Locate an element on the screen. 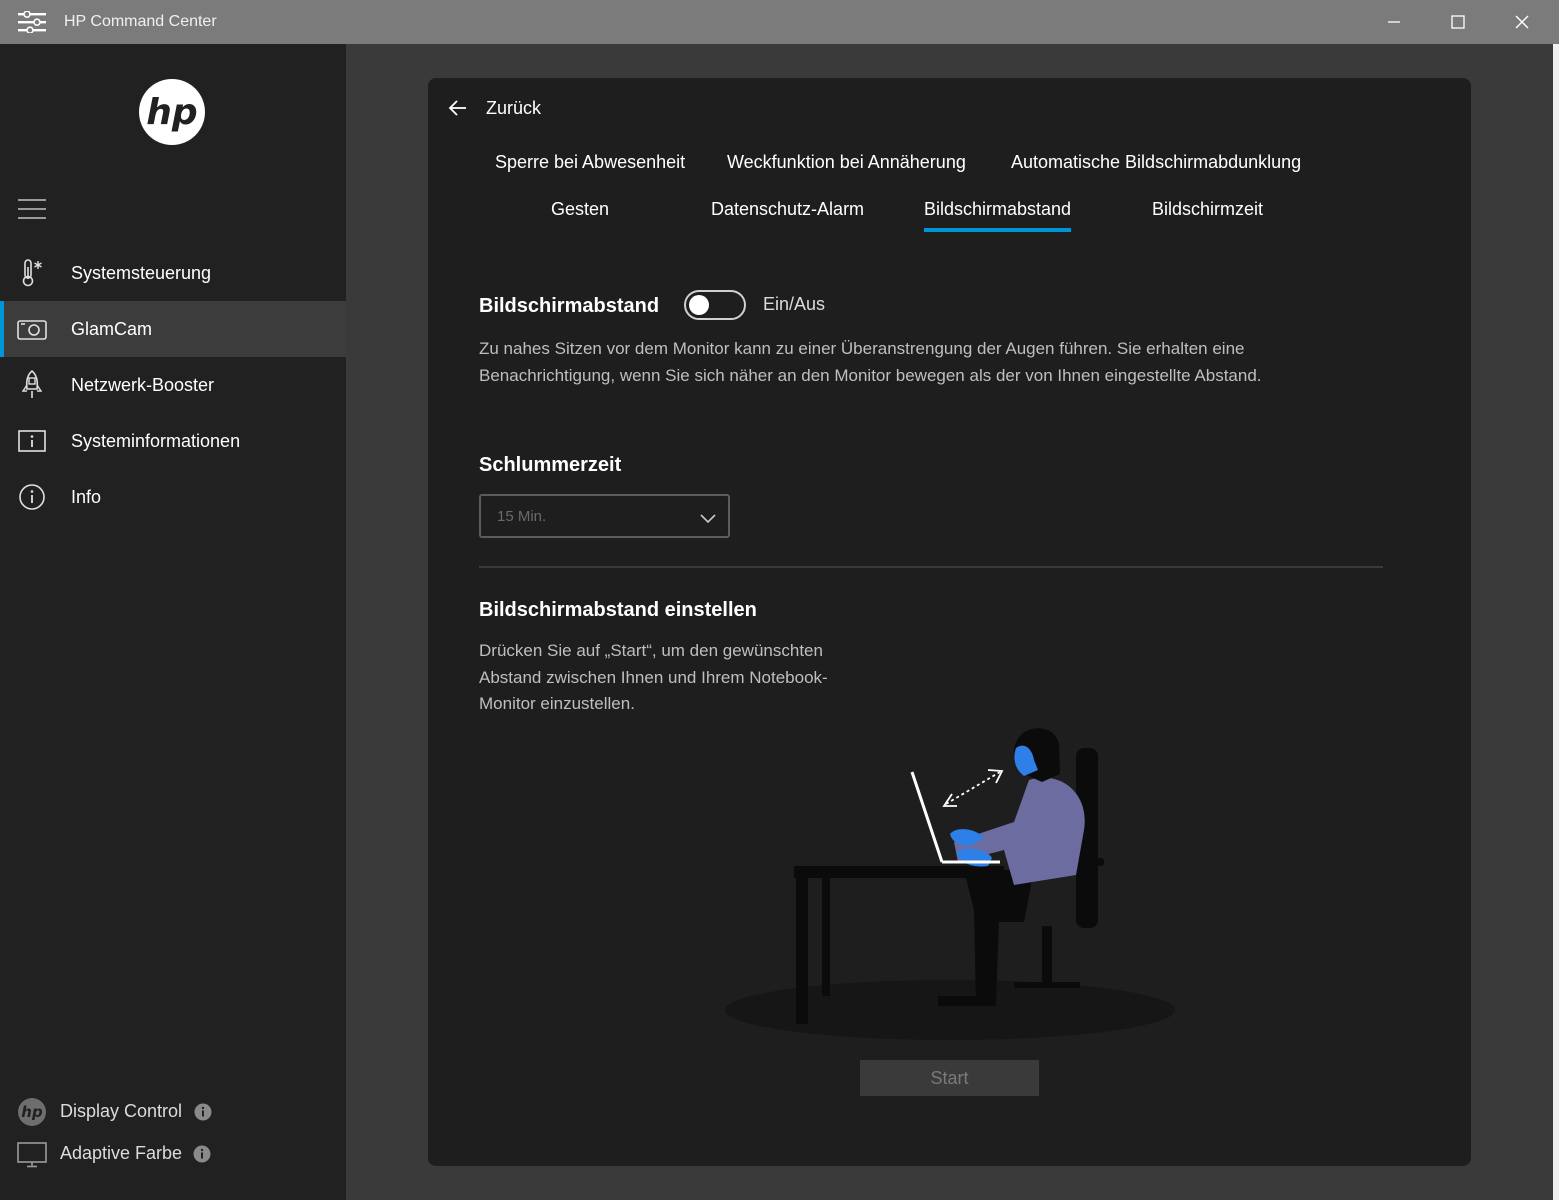 The height and width of the screenshot is (1200, 1559). display-control-label: Display Control is located at coordinates (121, 1111).